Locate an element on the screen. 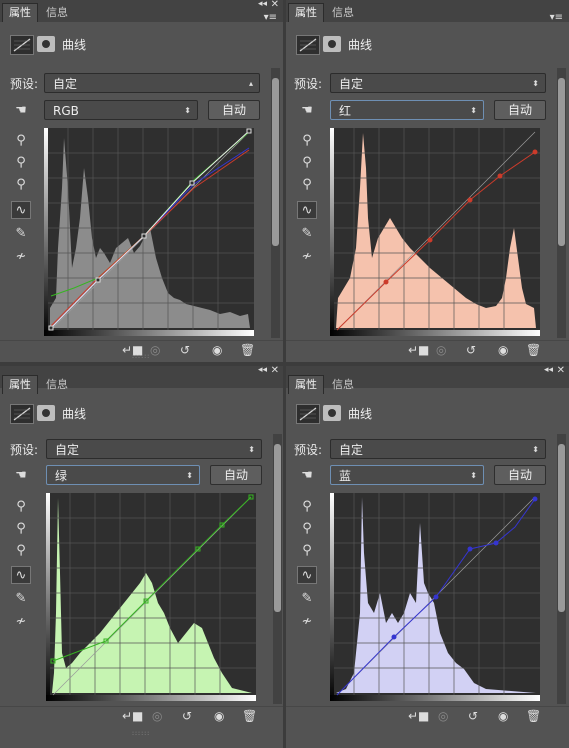 Image resolution: width=569 pixels, height=748 pixels. channel-select: 绿 ⬍ is located at coordinates (123, 475).